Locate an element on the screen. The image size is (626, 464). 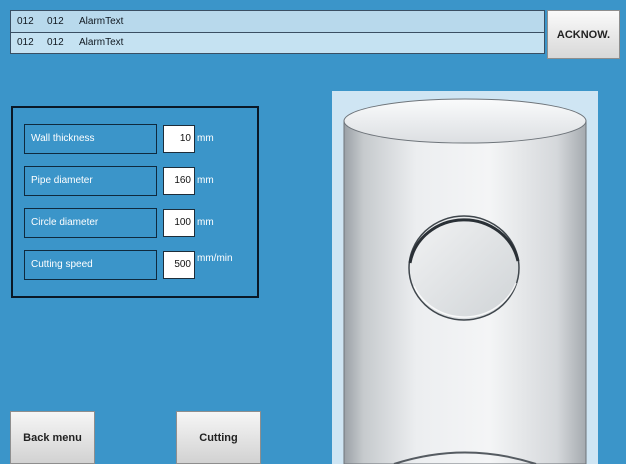
alarm-list: 012 012 AlarmText 012 012 AlarmText is located at coordinates (277, 32).